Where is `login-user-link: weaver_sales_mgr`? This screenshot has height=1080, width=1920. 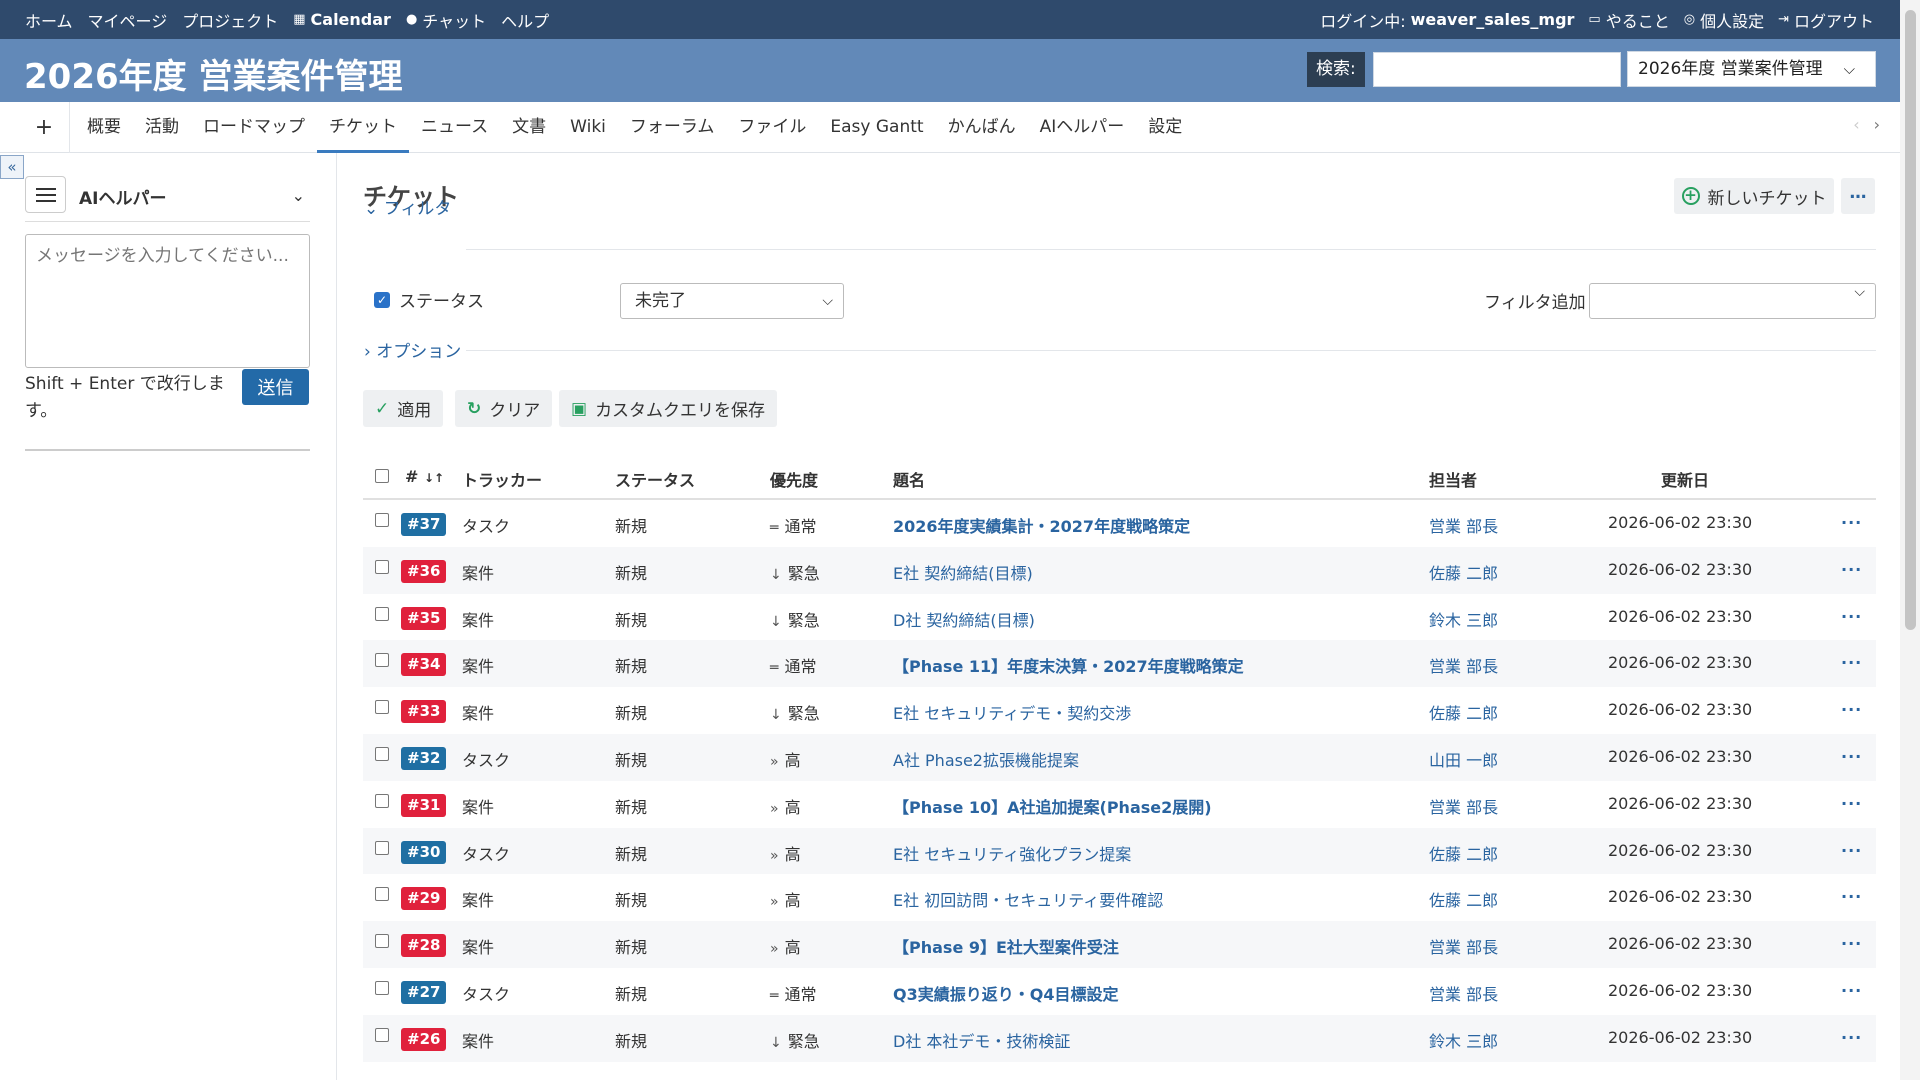
login-user-link: weaver_sales_mgr is located at coordinates (1493, 19).